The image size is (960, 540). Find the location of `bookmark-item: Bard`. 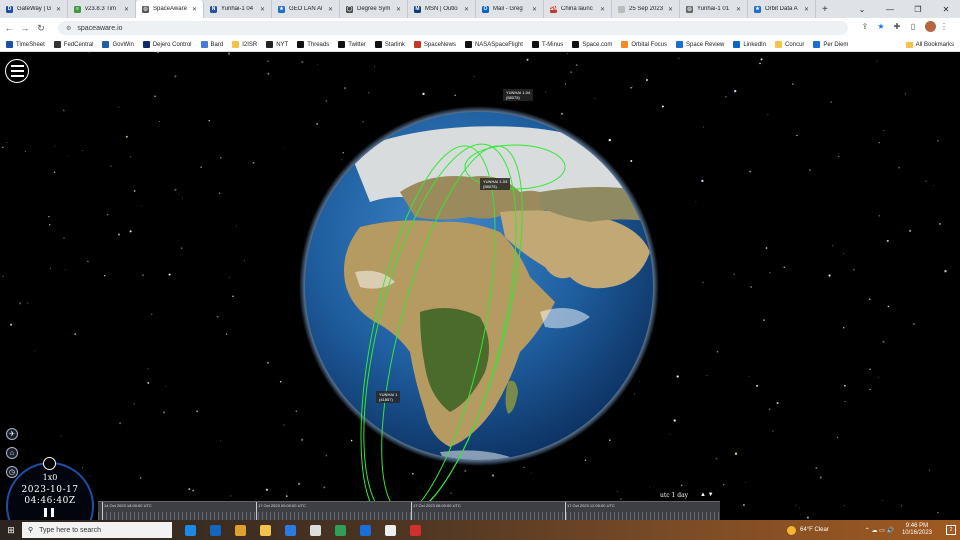

bookmark-item: Bard is located at coordinates (211, 44).